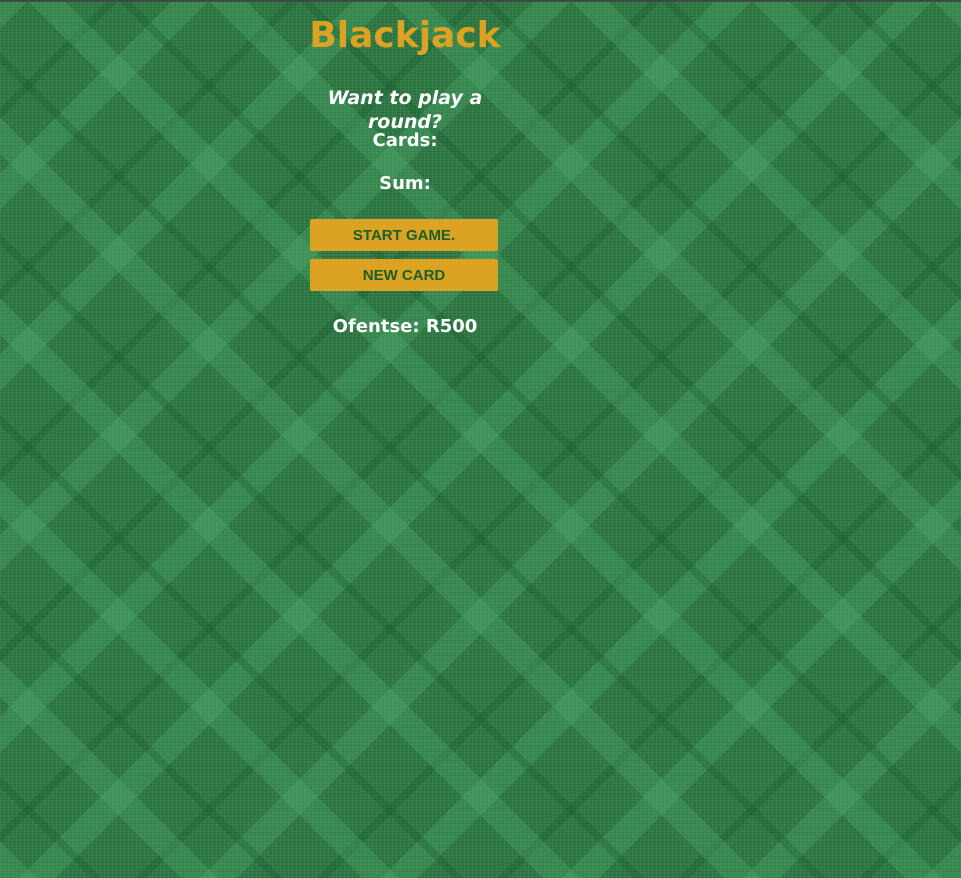 The image size is (961, 878). What do you see at coordinates (404, 275) in the screenshot?
I see `new-card-button: NEW CARD` at bounding box center [404, 275].